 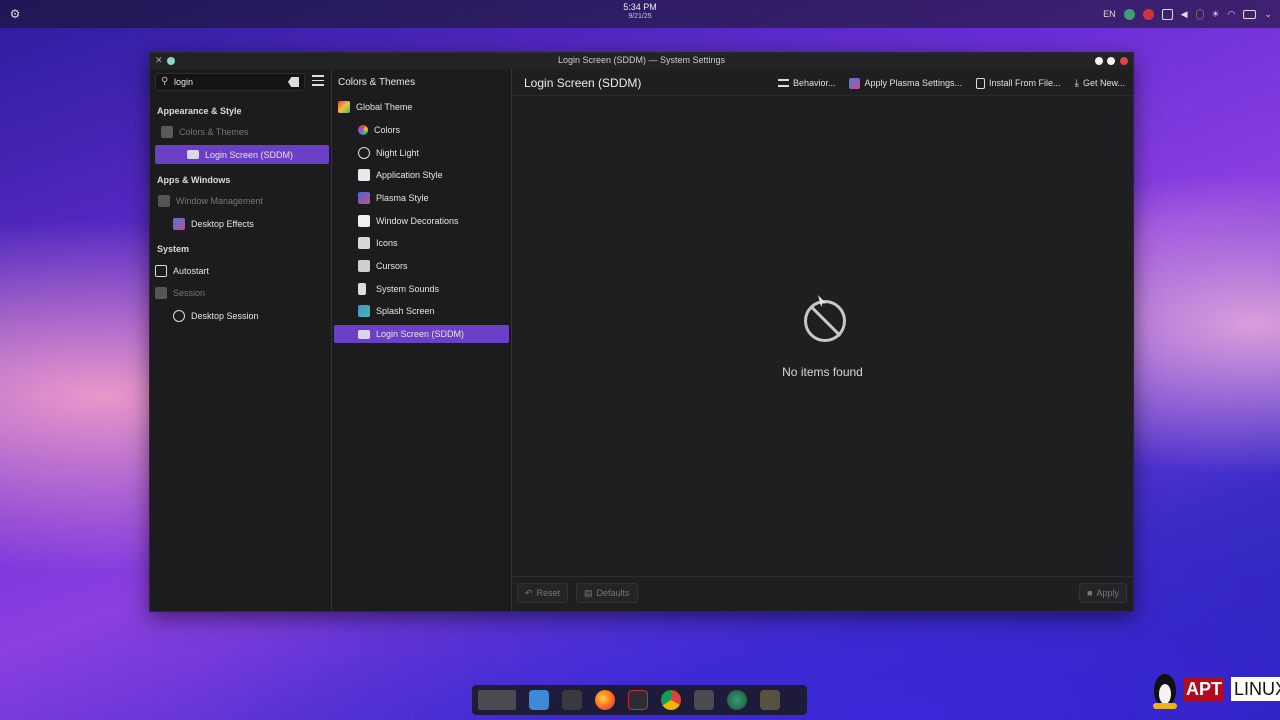 What do you see at coordinates (1107, 593) in the screenshot?
I see `apply-label: Apply` at bounding box center [1107, 593].